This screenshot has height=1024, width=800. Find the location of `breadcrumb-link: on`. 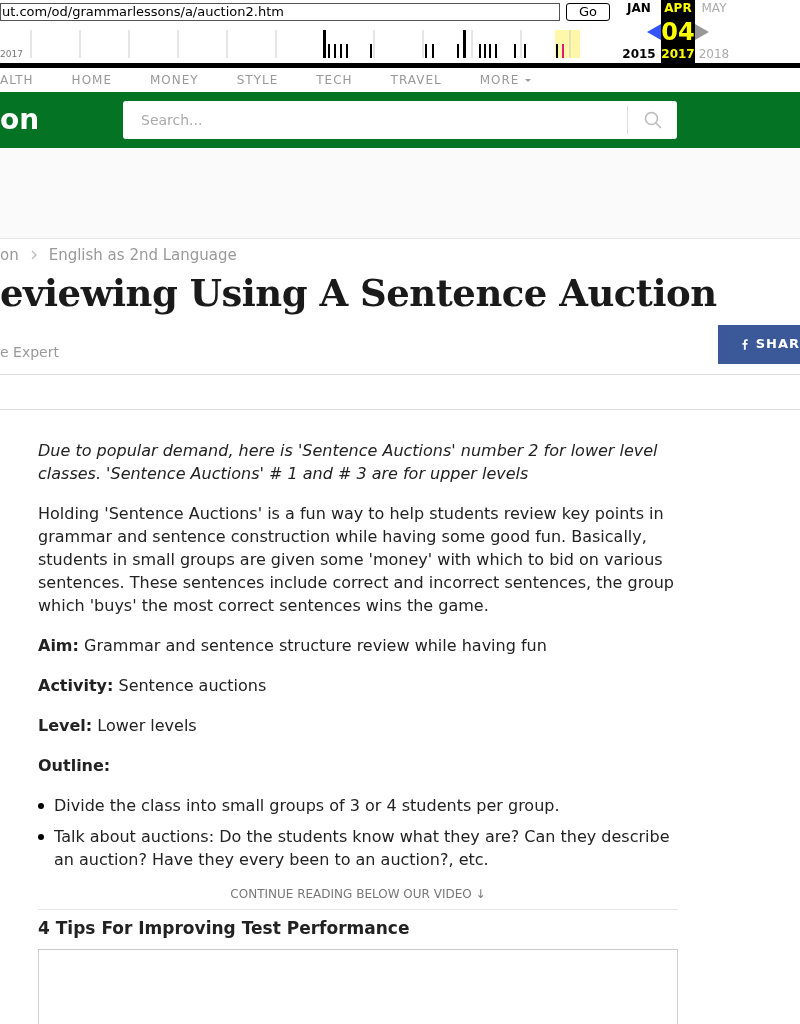

breadcrumb-link: on is located at coordinates (9, 255).